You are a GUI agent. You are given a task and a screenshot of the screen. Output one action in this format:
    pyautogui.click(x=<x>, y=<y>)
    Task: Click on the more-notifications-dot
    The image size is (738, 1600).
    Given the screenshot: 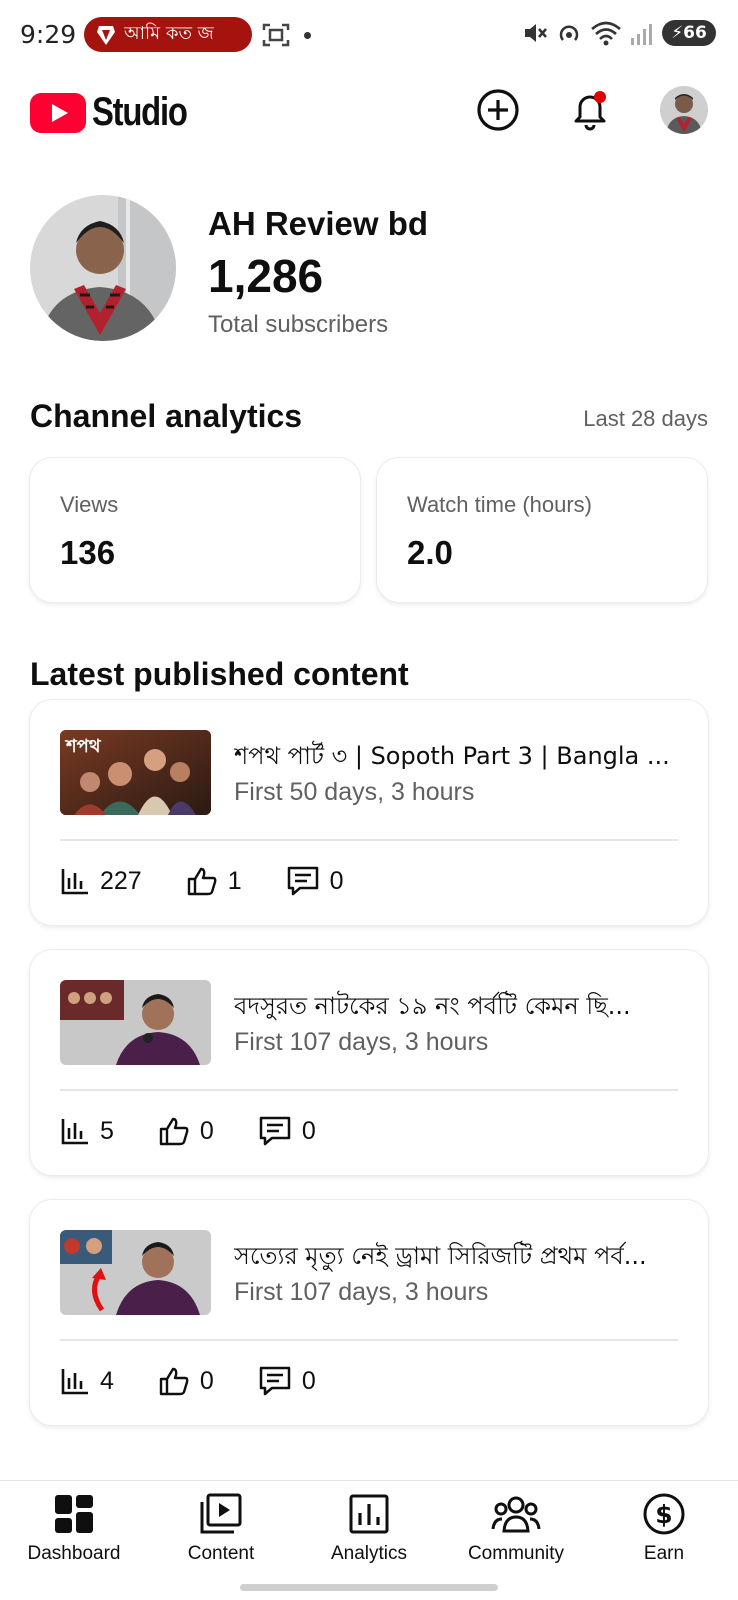 What is the action you would take?
    pyautogui.click(x=307, y=35)
    